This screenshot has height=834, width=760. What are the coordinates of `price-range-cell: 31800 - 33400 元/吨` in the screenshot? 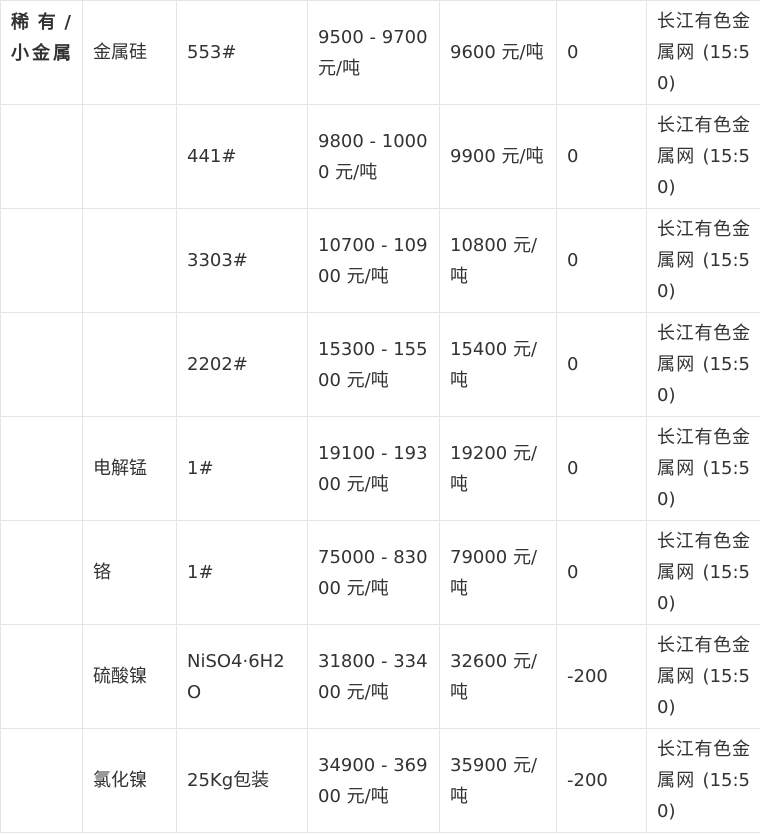 It's located at (373, 676).